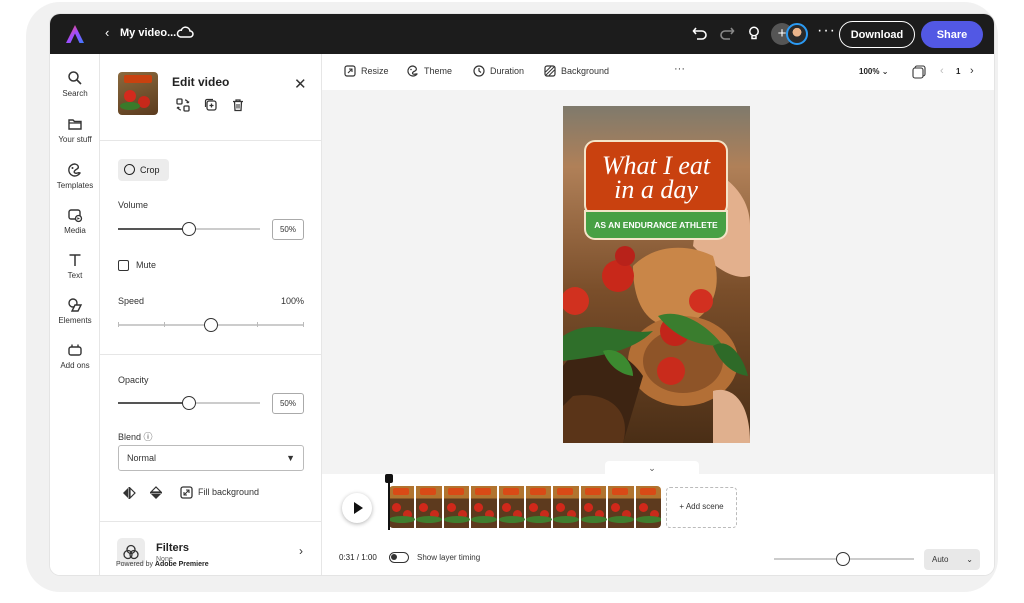 The height and width of the screenshot is (603, 1024). I want to click on crop-button: Crop, so click(143, 170).